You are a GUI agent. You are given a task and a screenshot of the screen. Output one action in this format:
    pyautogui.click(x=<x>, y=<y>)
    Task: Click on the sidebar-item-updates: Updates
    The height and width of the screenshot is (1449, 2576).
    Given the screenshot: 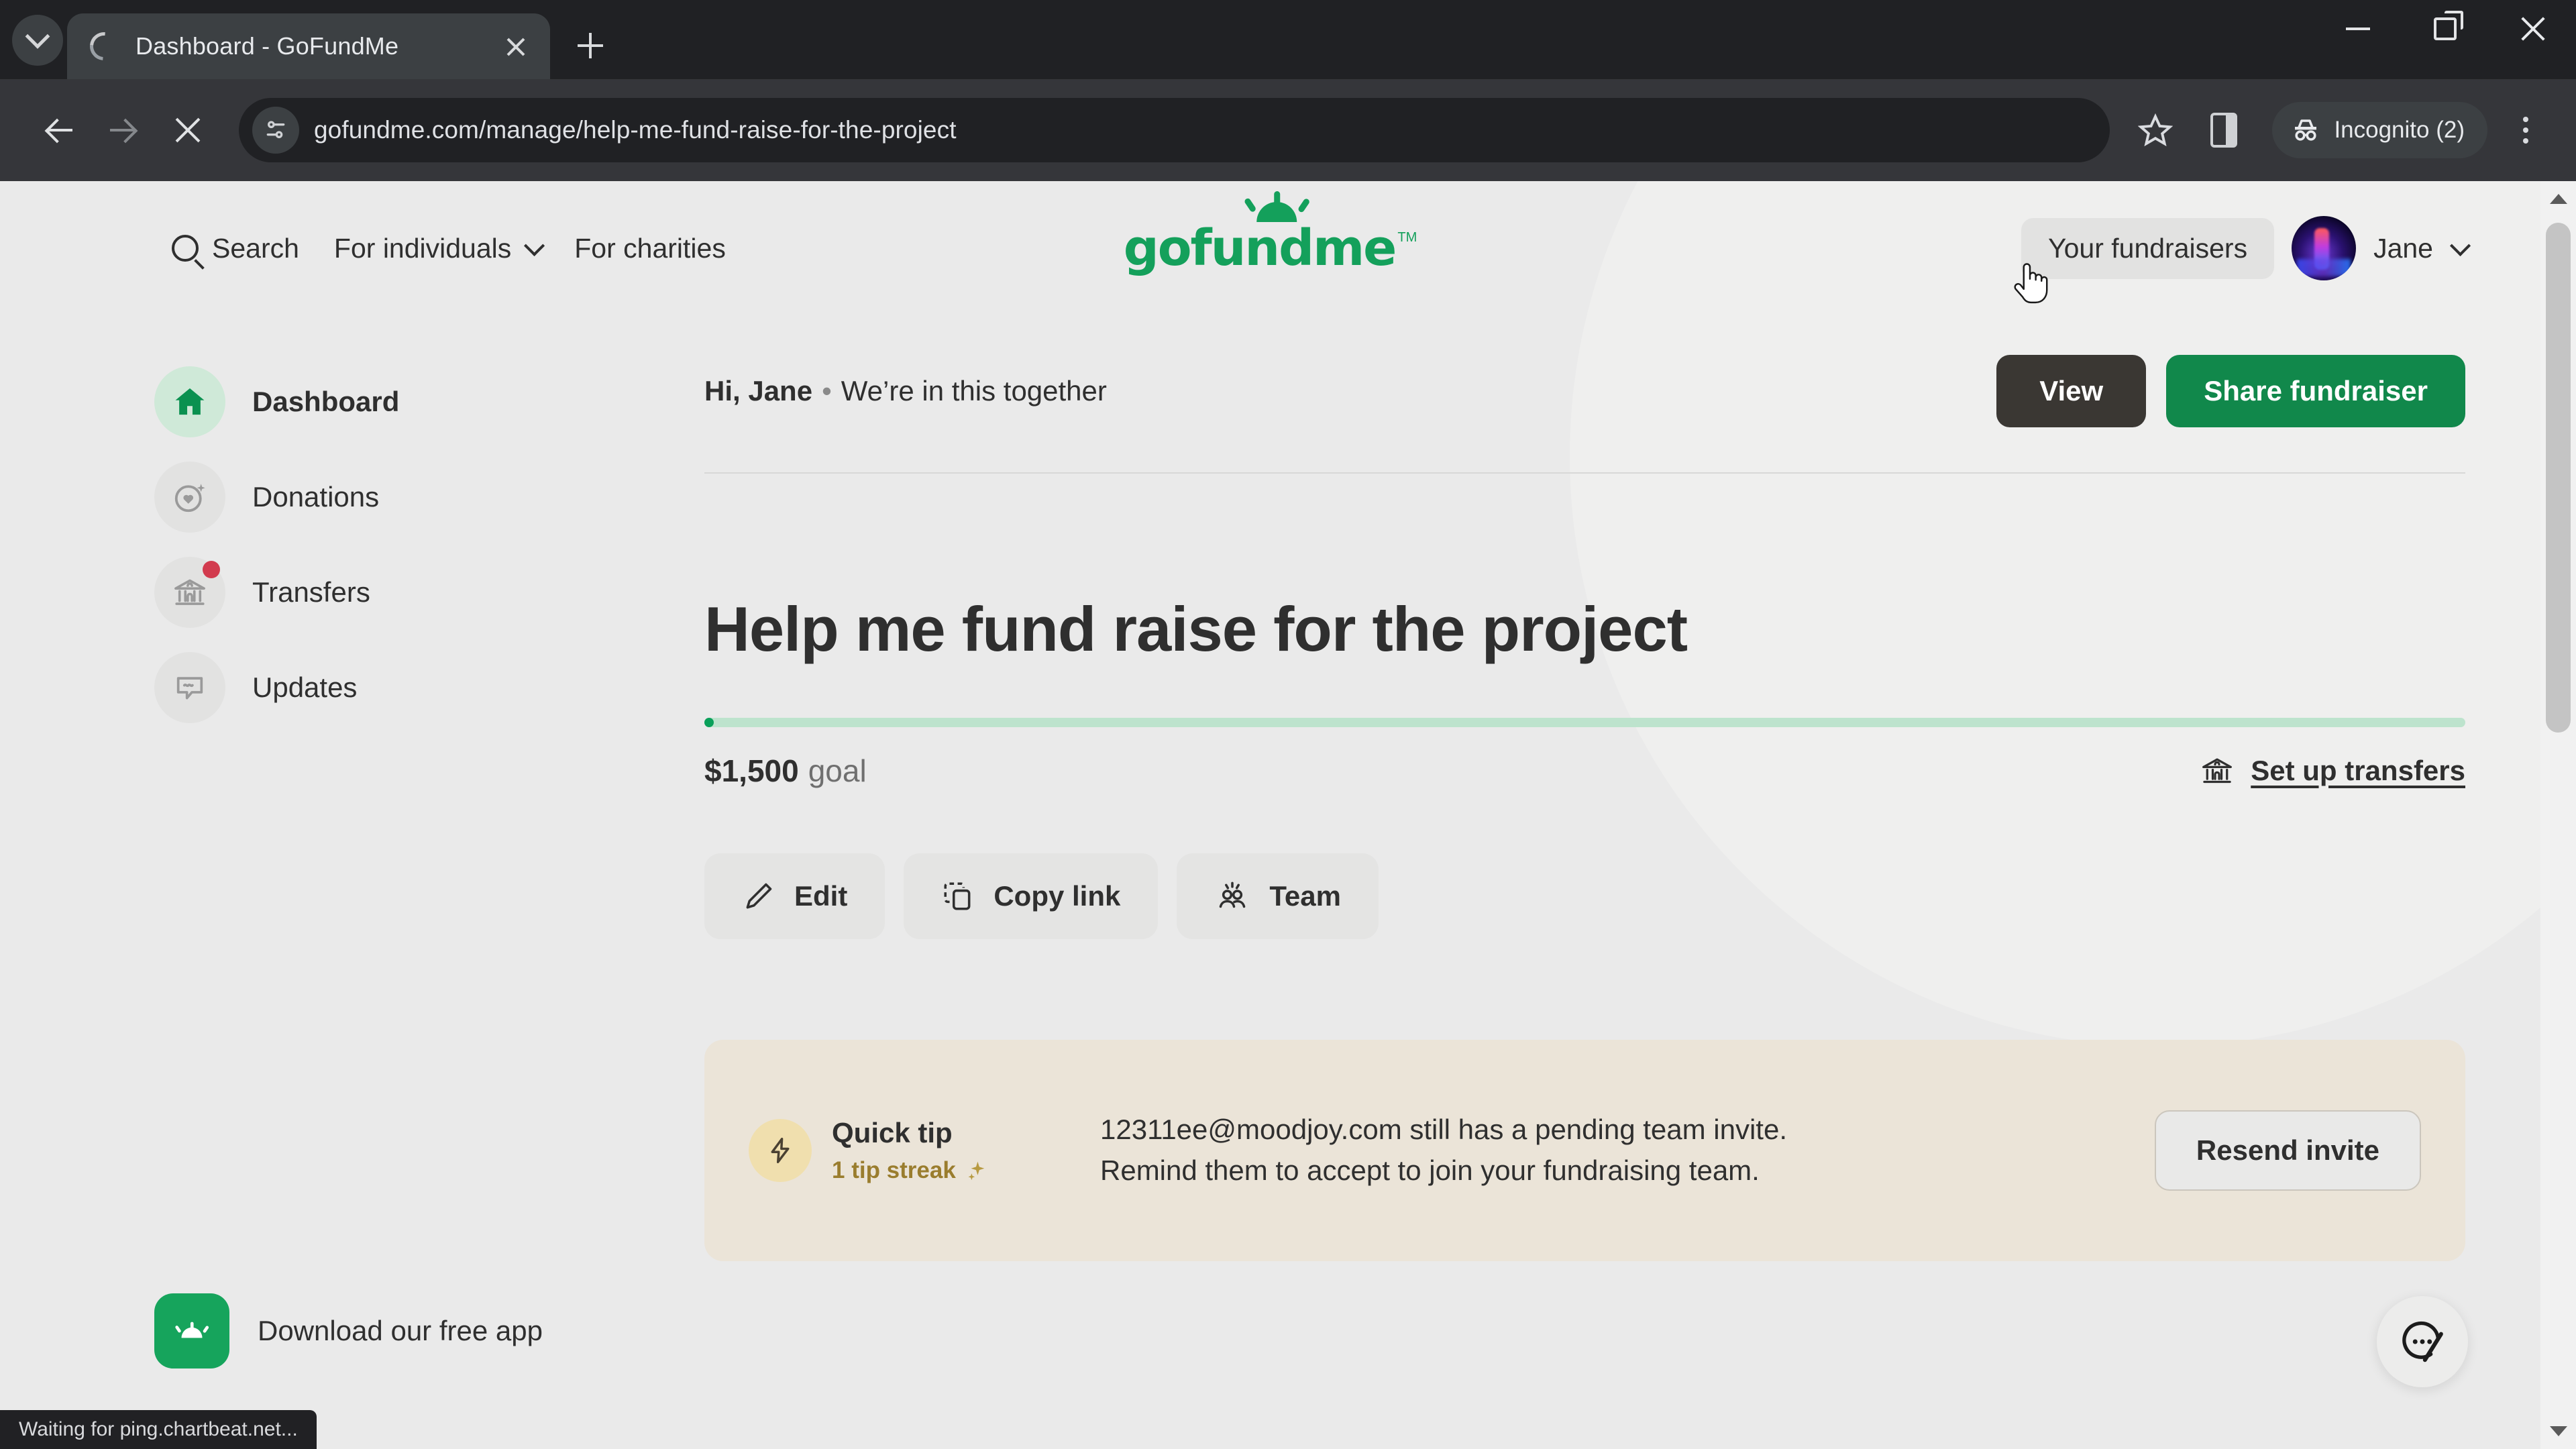 What is the action you would take?
    pyautogui.click(x=429, y=687)
    